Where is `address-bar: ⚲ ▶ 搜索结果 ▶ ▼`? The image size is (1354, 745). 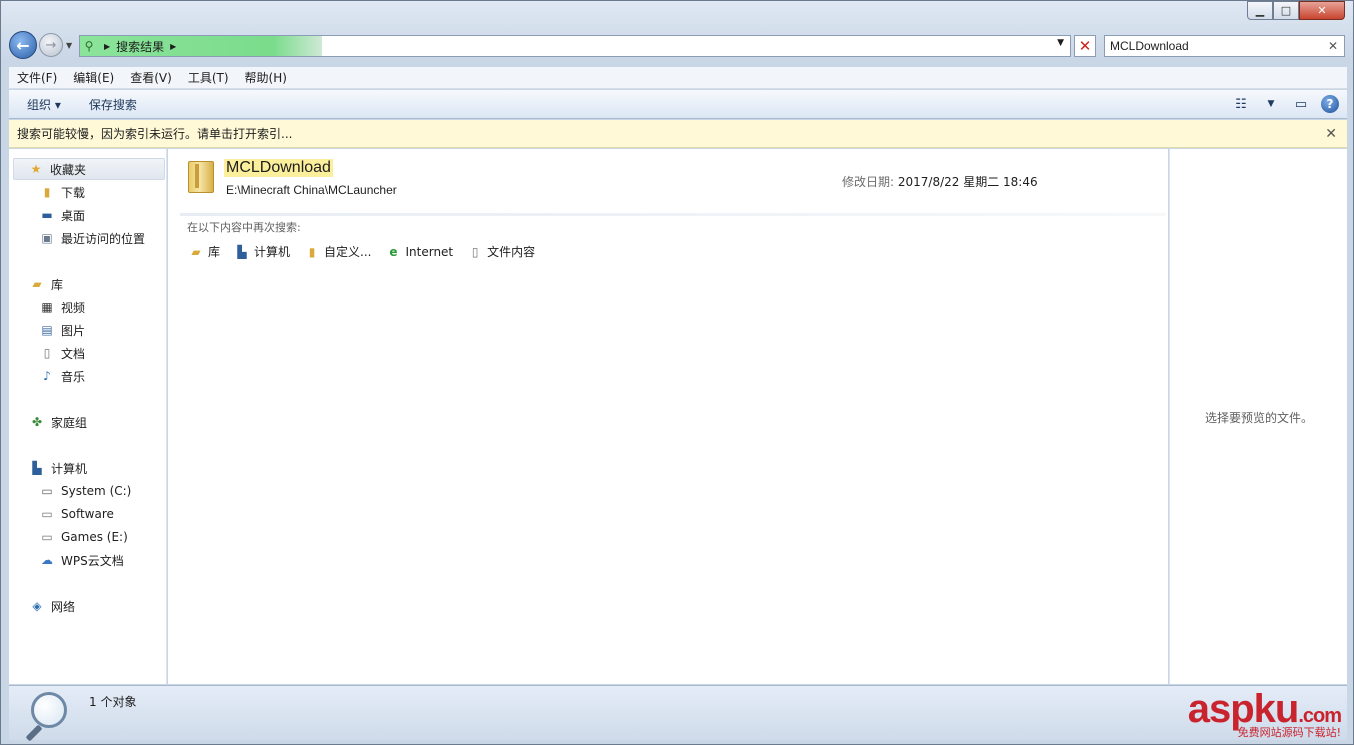
address-bar: ⚲ ▶ 搜索结果 ▶ ▼ is located at coordinates (575, 46).